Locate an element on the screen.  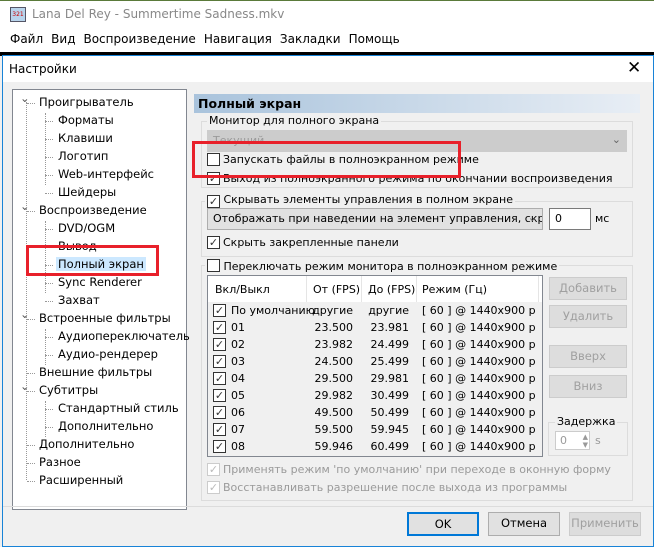
menu-file: Файл is located at coordinates (26, 39).